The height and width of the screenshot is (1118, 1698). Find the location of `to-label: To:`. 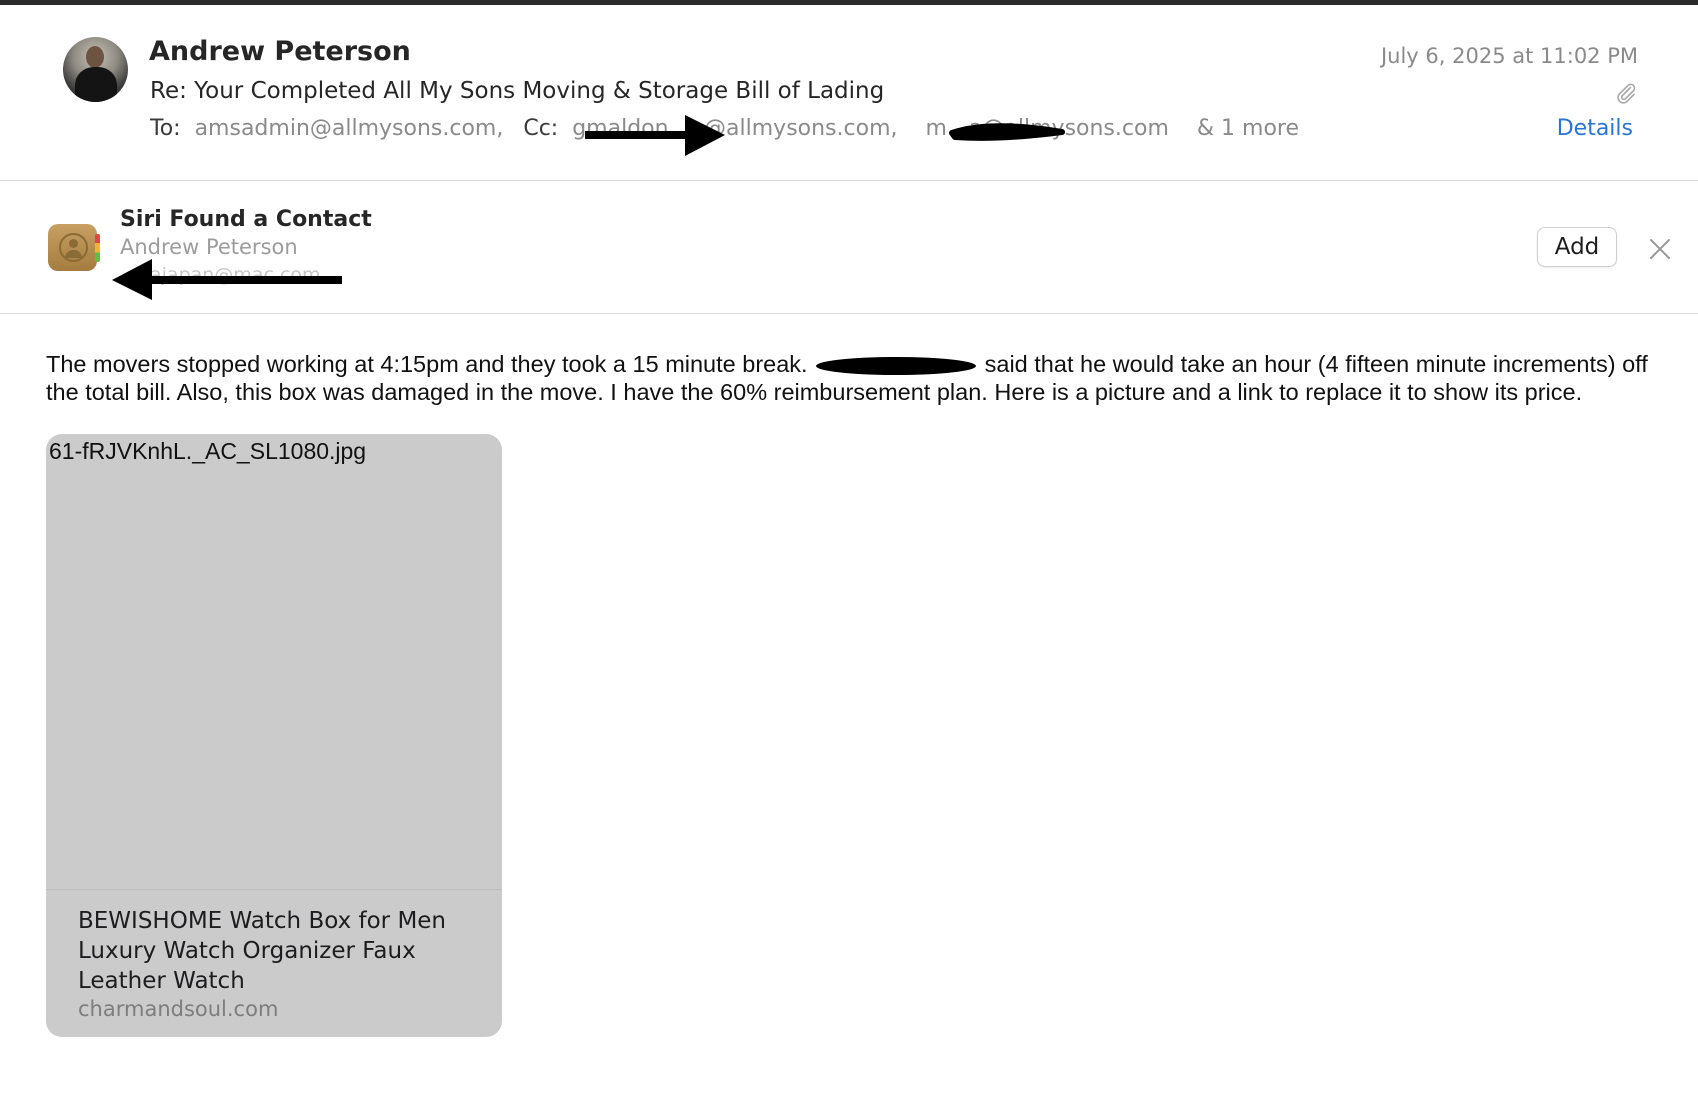

to-label: To: is located at coordinates (165, 128).